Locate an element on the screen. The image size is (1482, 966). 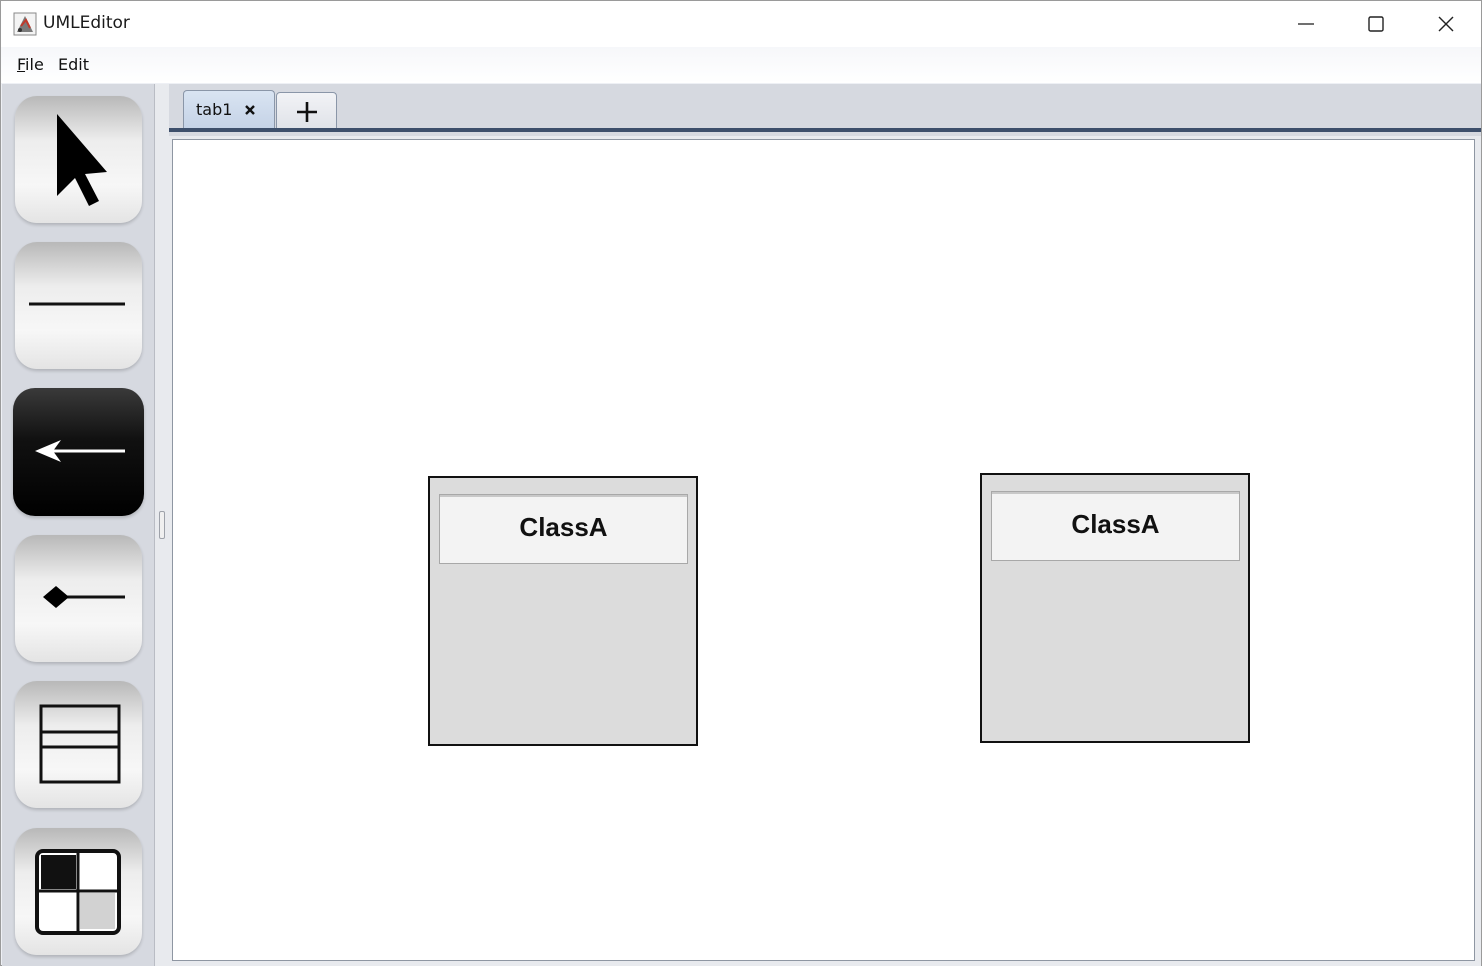
composition-line-tool is located at coordinates (78, 598).